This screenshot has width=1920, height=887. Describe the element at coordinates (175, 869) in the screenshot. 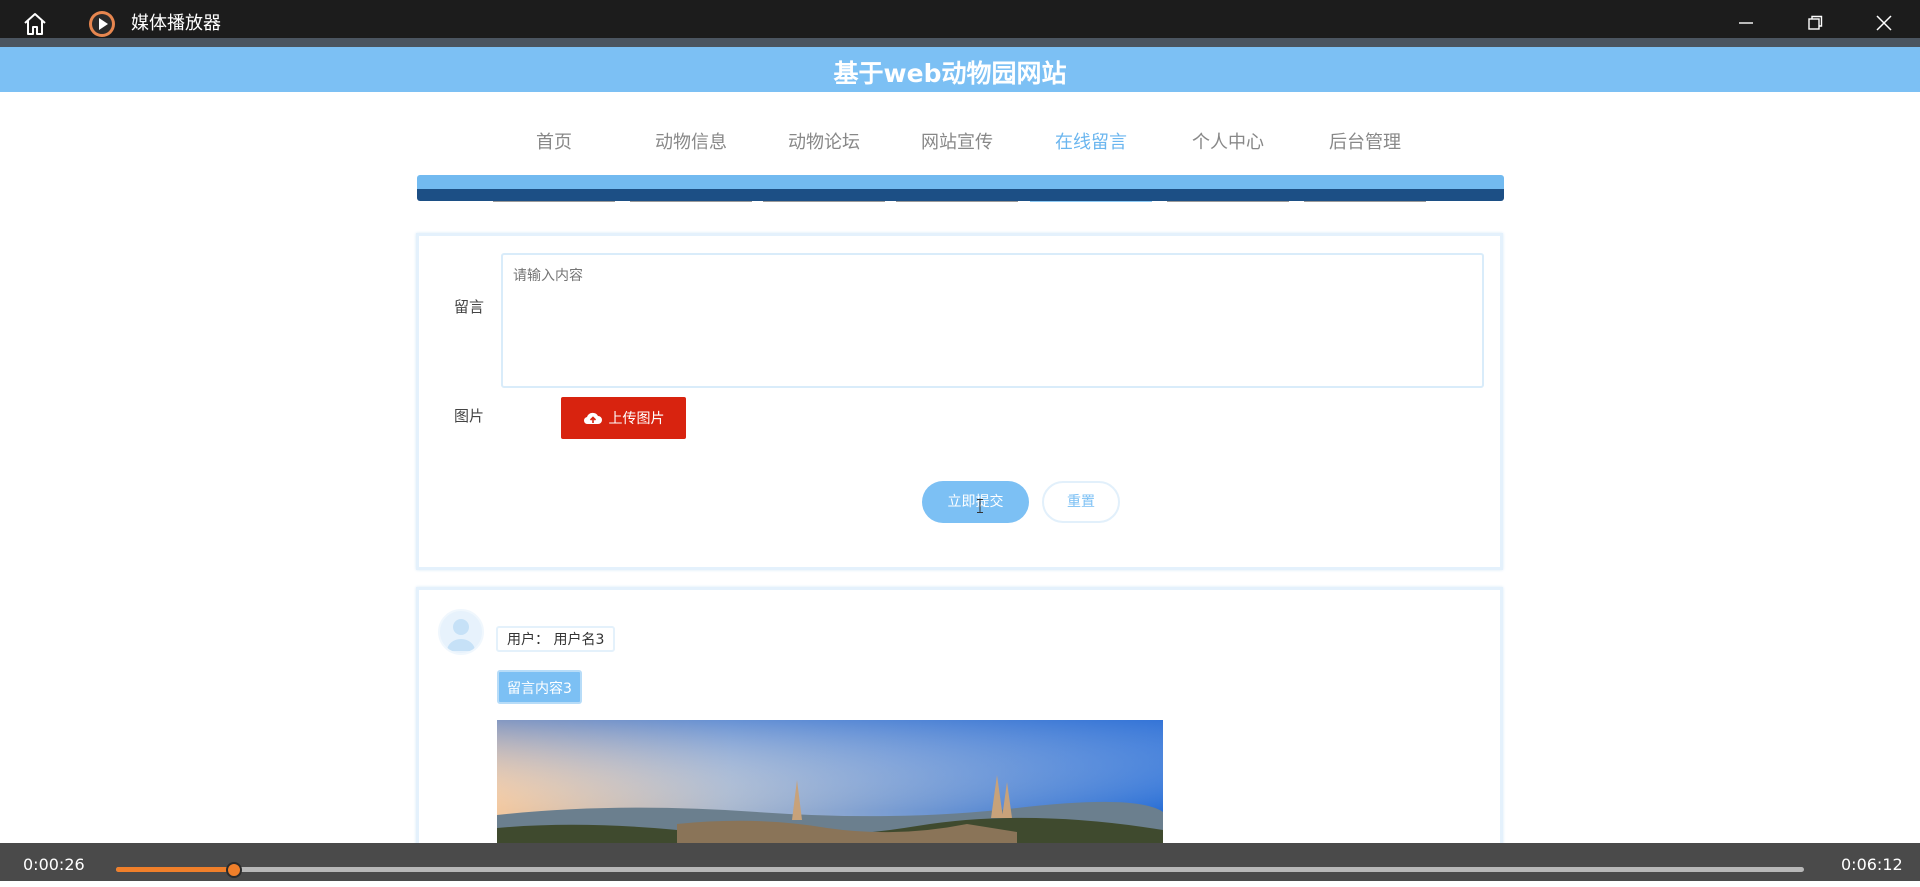

I see `seek-bar-progress` at that location.